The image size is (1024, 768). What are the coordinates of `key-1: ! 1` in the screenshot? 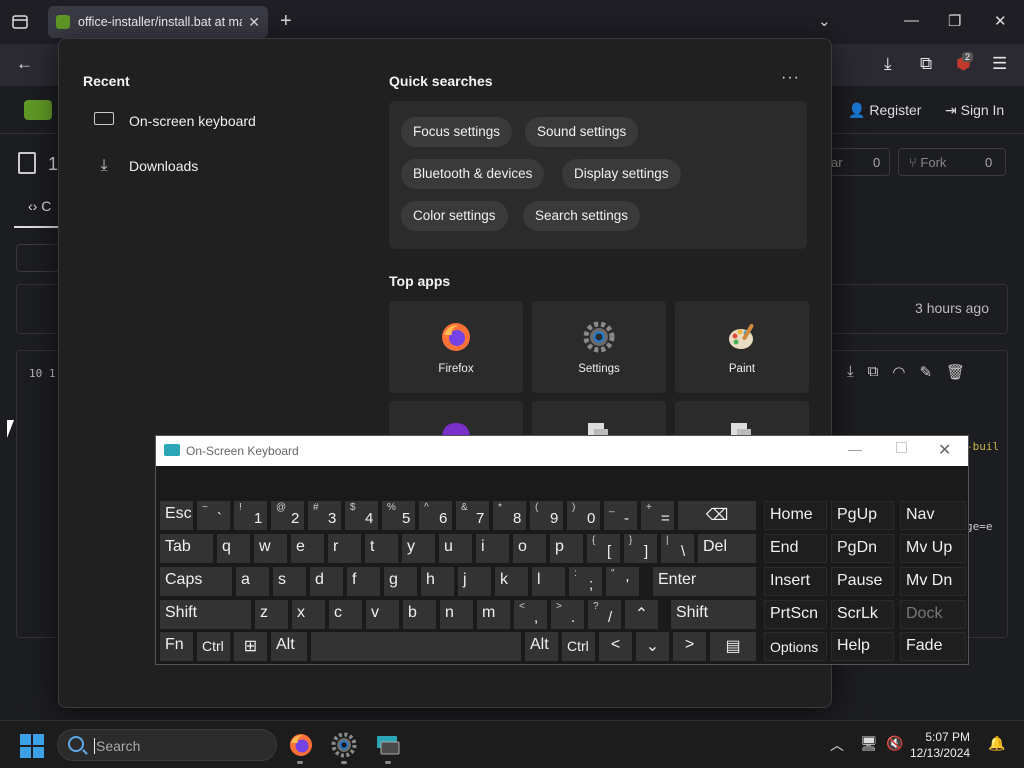 It's located at (250, 515).